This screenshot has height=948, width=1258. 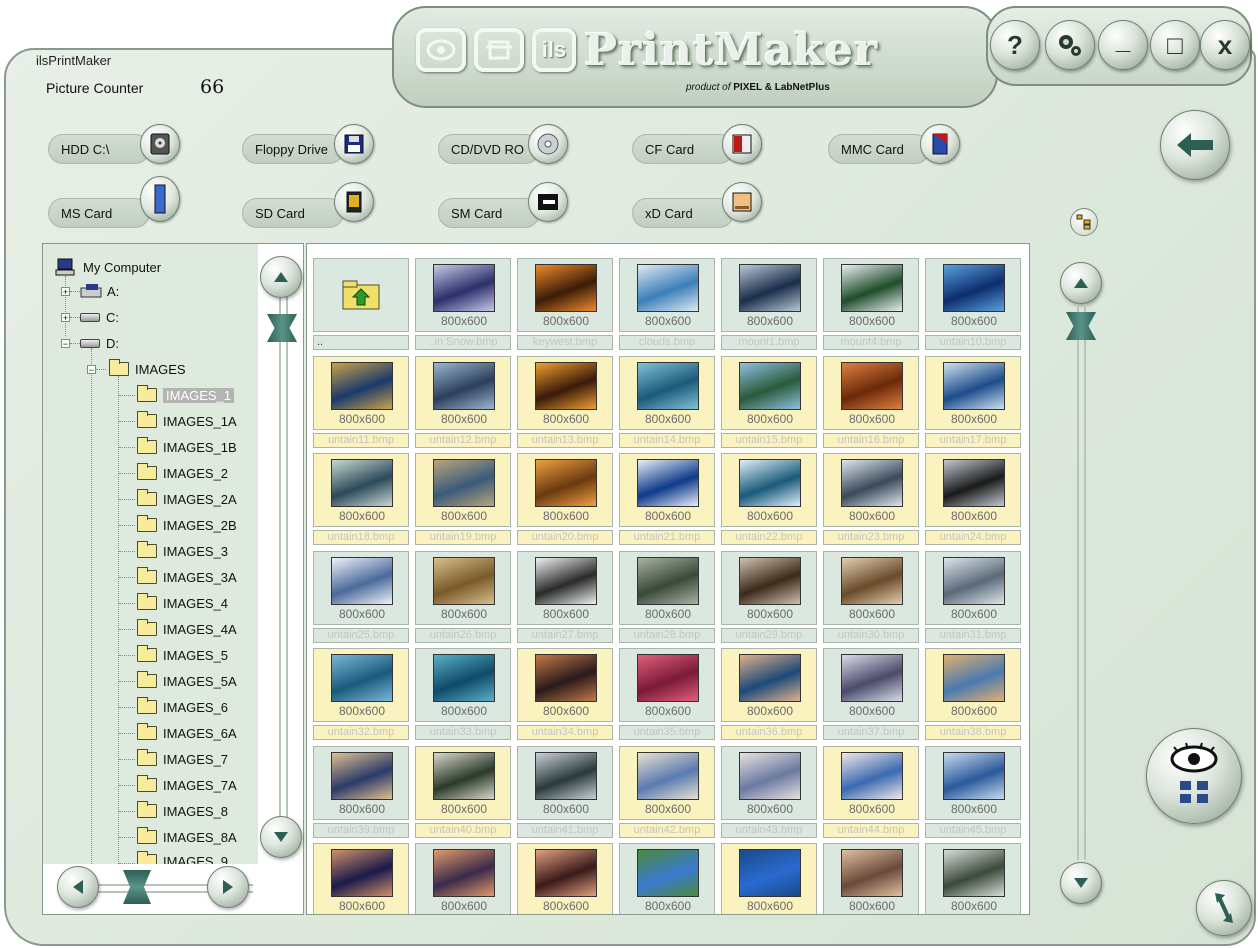 What do you see at coordinates (742, 202) in the screenshot?
I see `xd-card-icon` at bounding box center [742, 202].